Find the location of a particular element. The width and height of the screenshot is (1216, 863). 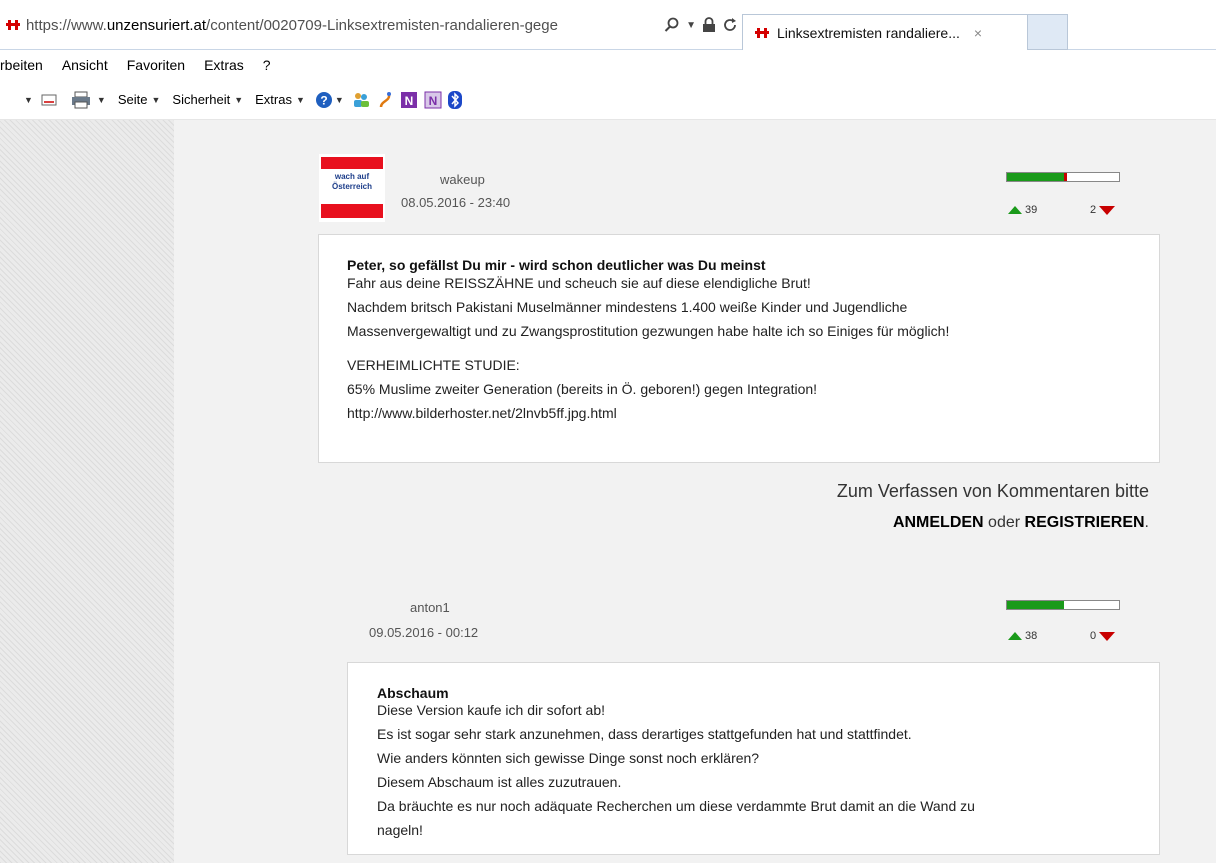

browser-tab-active: Linksextremisten randaliere... × is located at coordinates (885, 32).